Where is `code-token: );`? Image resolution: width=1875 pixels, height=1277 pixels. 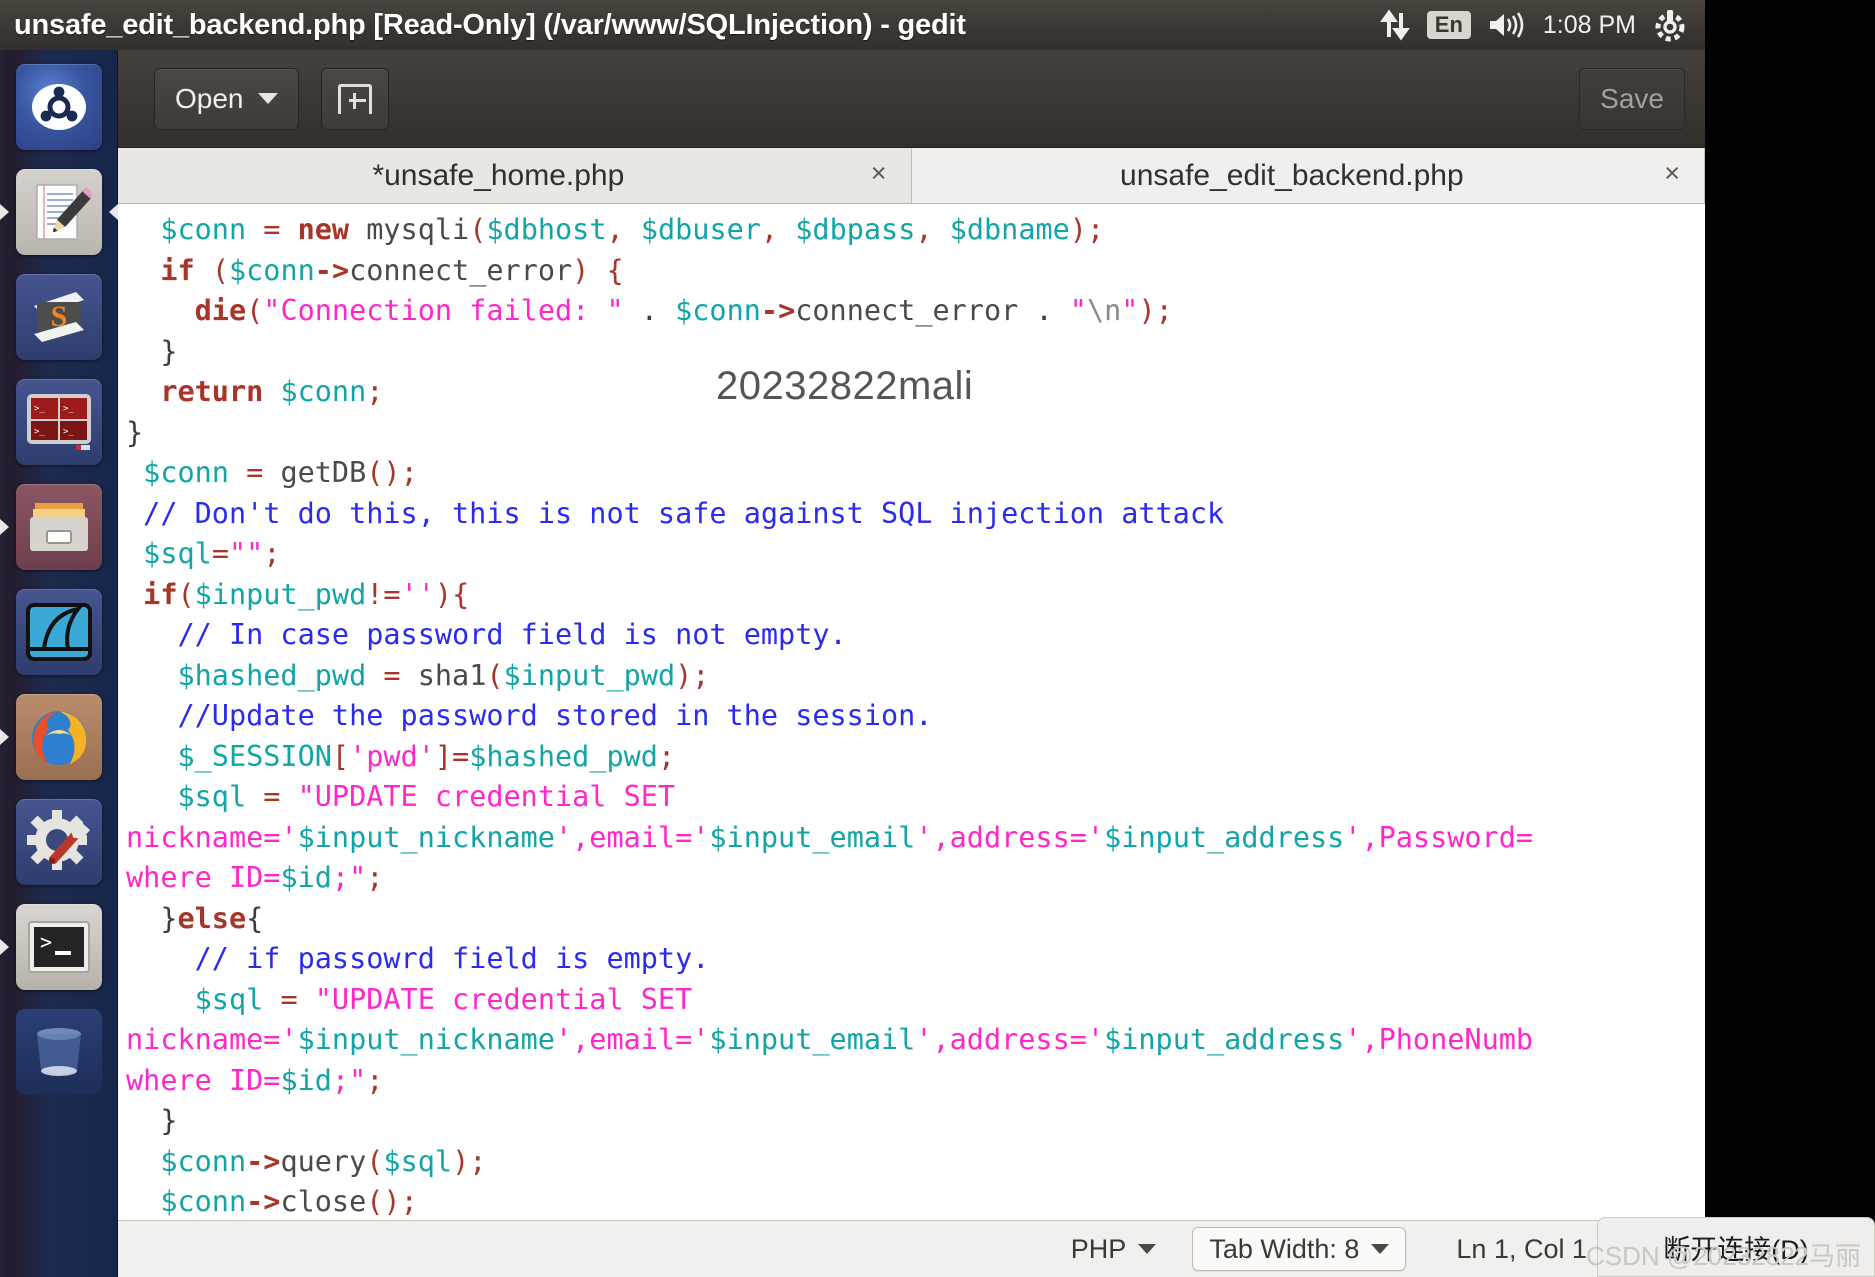 code-token: ); is located at coordinates (1087, 229).